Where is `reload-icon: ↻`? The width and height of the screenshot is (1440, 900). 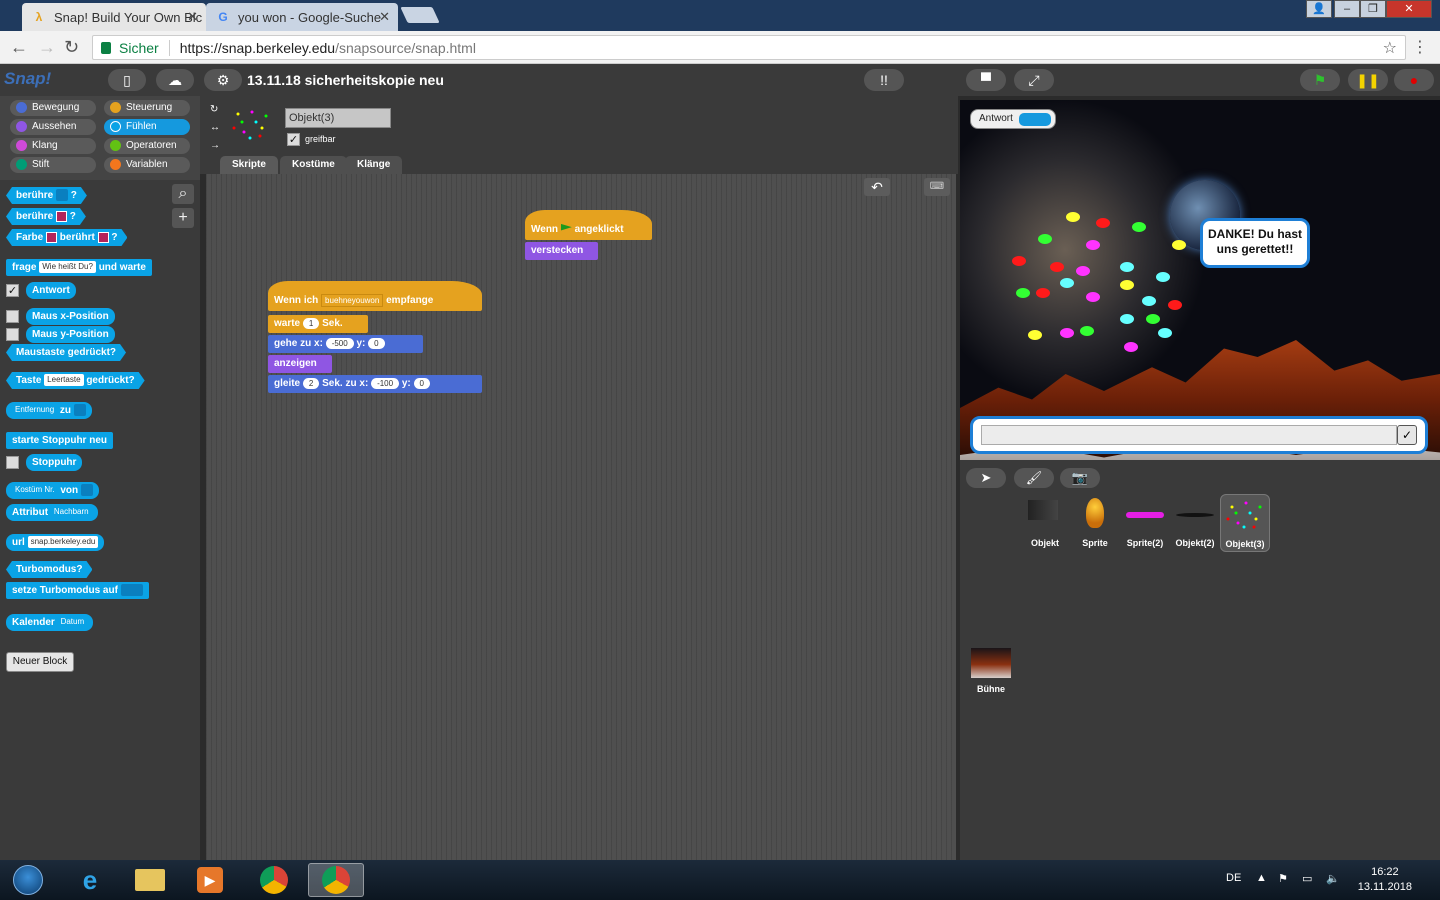
reload-icon: ↻ is located at coordinates (71, 47).